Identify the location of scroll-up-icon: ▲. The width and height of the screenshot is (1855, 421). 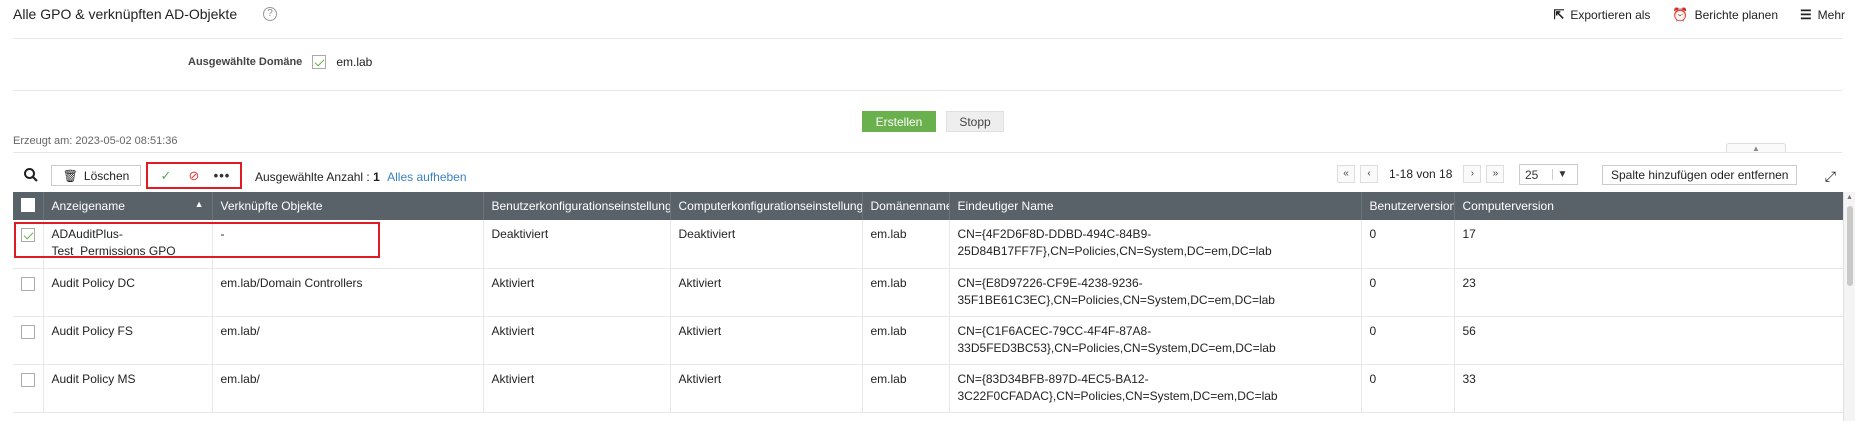
(1849, 197).